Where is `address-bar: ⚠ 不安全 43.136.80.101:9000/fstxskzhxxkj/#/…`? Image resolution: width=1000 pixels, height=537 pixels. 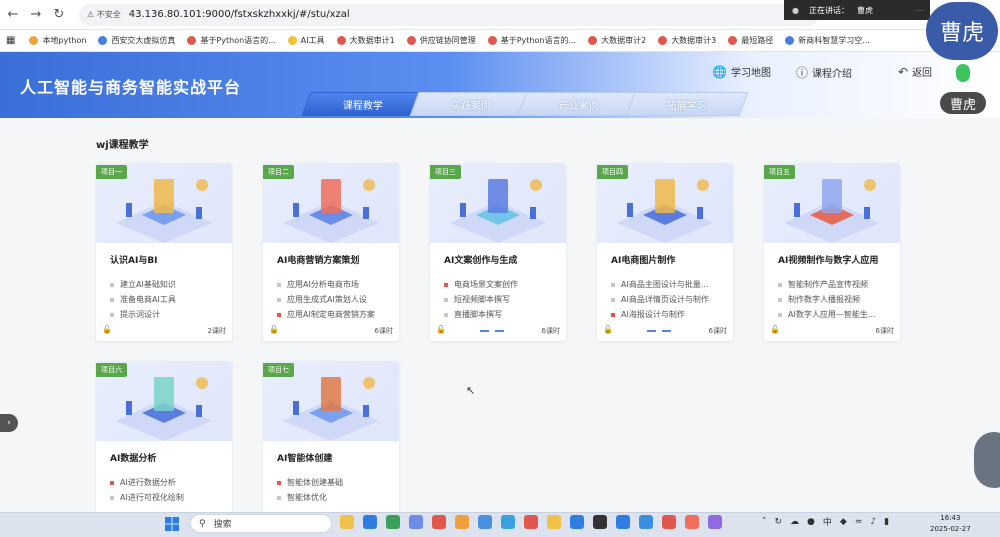
address-bar: ⚠ 不安全 43.136.80.101:9000/fstxskzhxxkj/#/… is located at coordinates (449, 14).